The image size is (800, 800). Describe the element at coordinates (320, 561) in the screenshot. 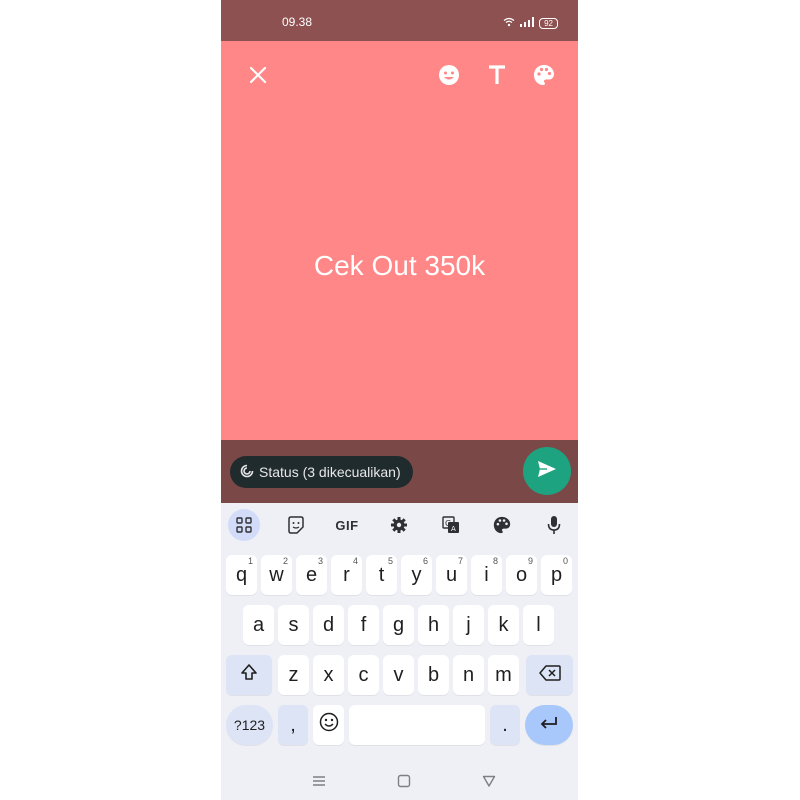

I see `key-hint: 3` at that location.